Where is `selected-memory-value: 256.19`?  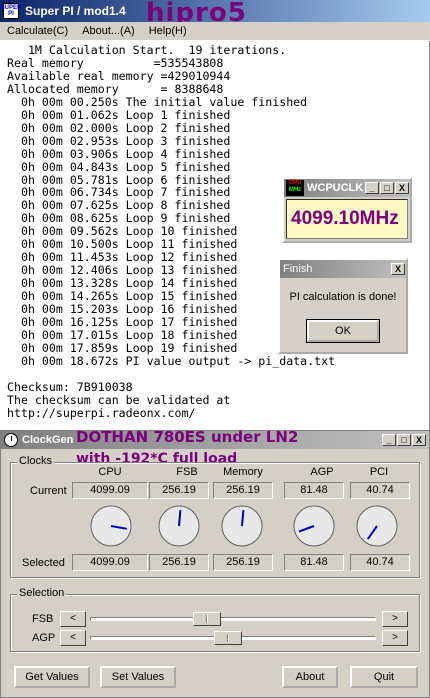
selected-memory-value: 256.19 is located at coordinates (243, 562).